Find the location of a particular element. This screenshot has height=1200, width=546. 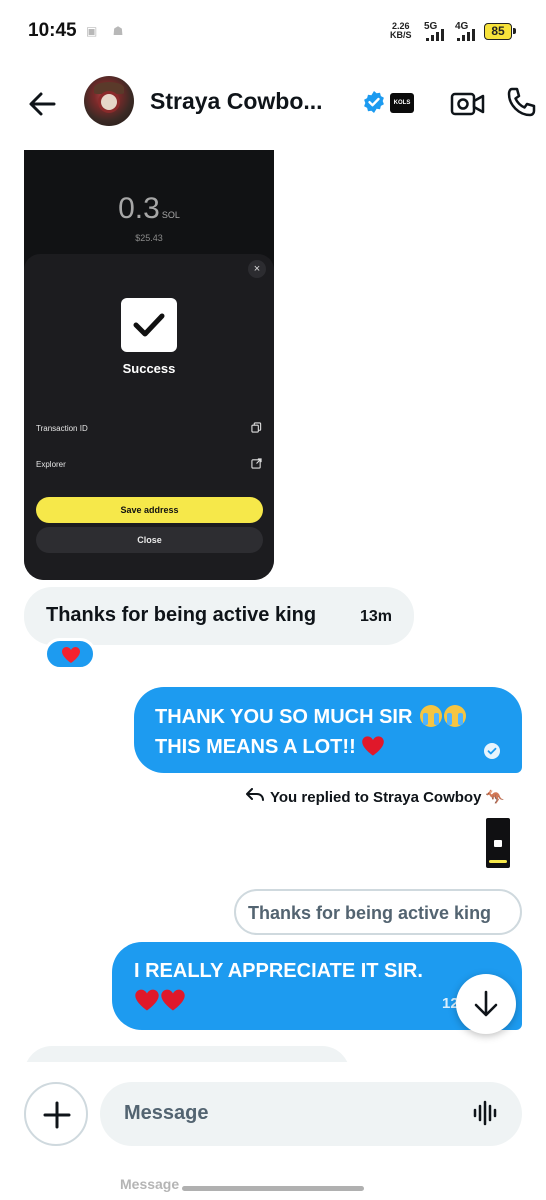

plus-icon is located at coordinates (57, 1115).